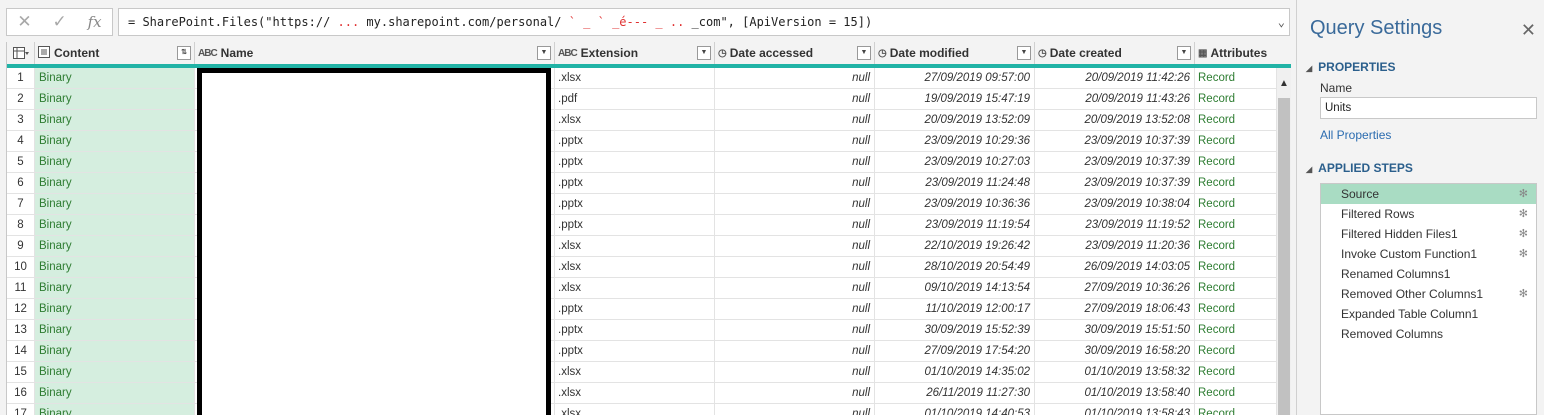  Describe the element at coordinates (955, 53) in the screenshot. I see `column-header-date-modified: ◷ Date modified ▼` at that location.